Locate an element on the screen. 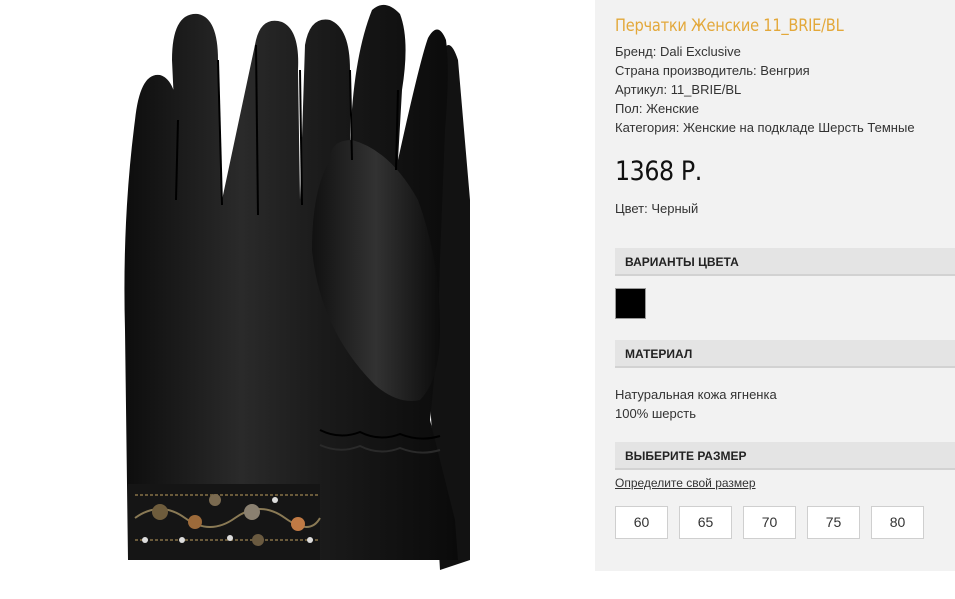 This screenshot has width=955, height=599. material-text: Натуральная кожа ягненка 100% шерсть is located at coordinates (696, 404).